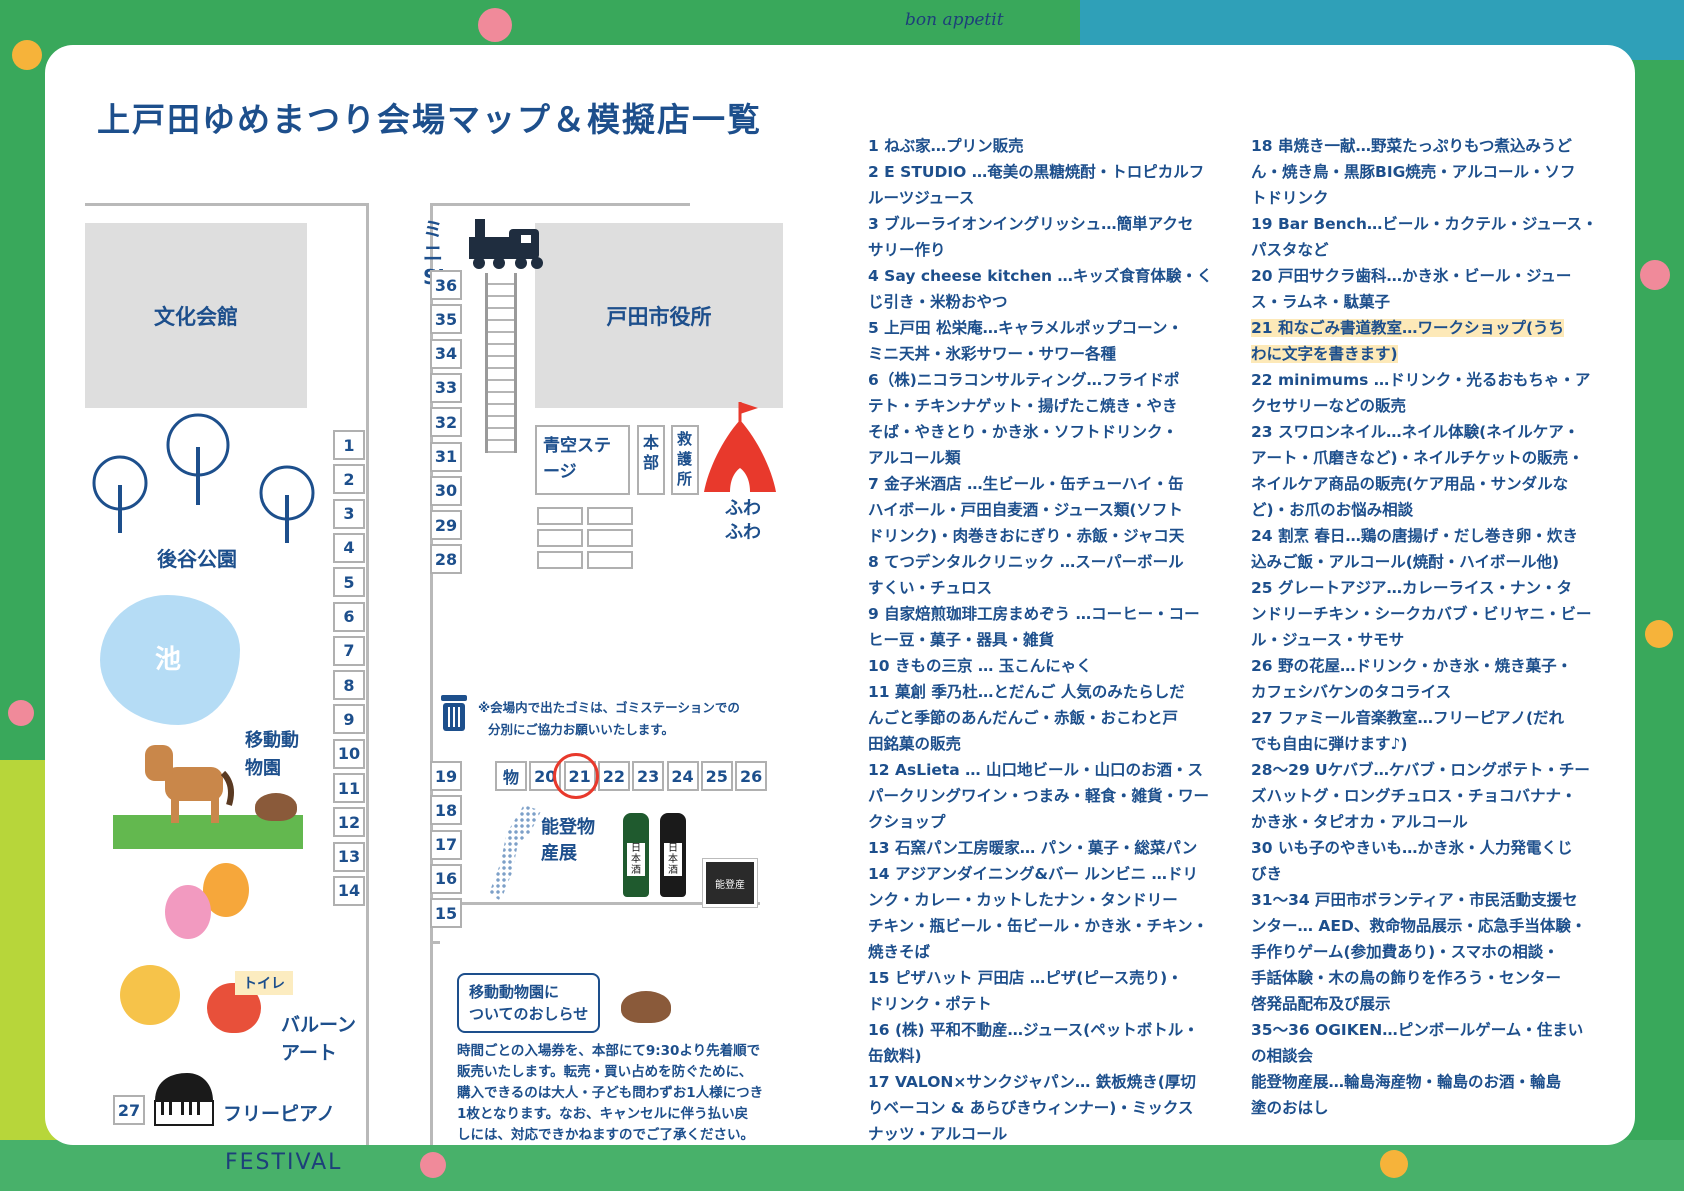 The width and height of the screenshot is (1684, 1191). I want to click on shop-list-line: 啓発品配布及び展示, so click(1321, 1004).